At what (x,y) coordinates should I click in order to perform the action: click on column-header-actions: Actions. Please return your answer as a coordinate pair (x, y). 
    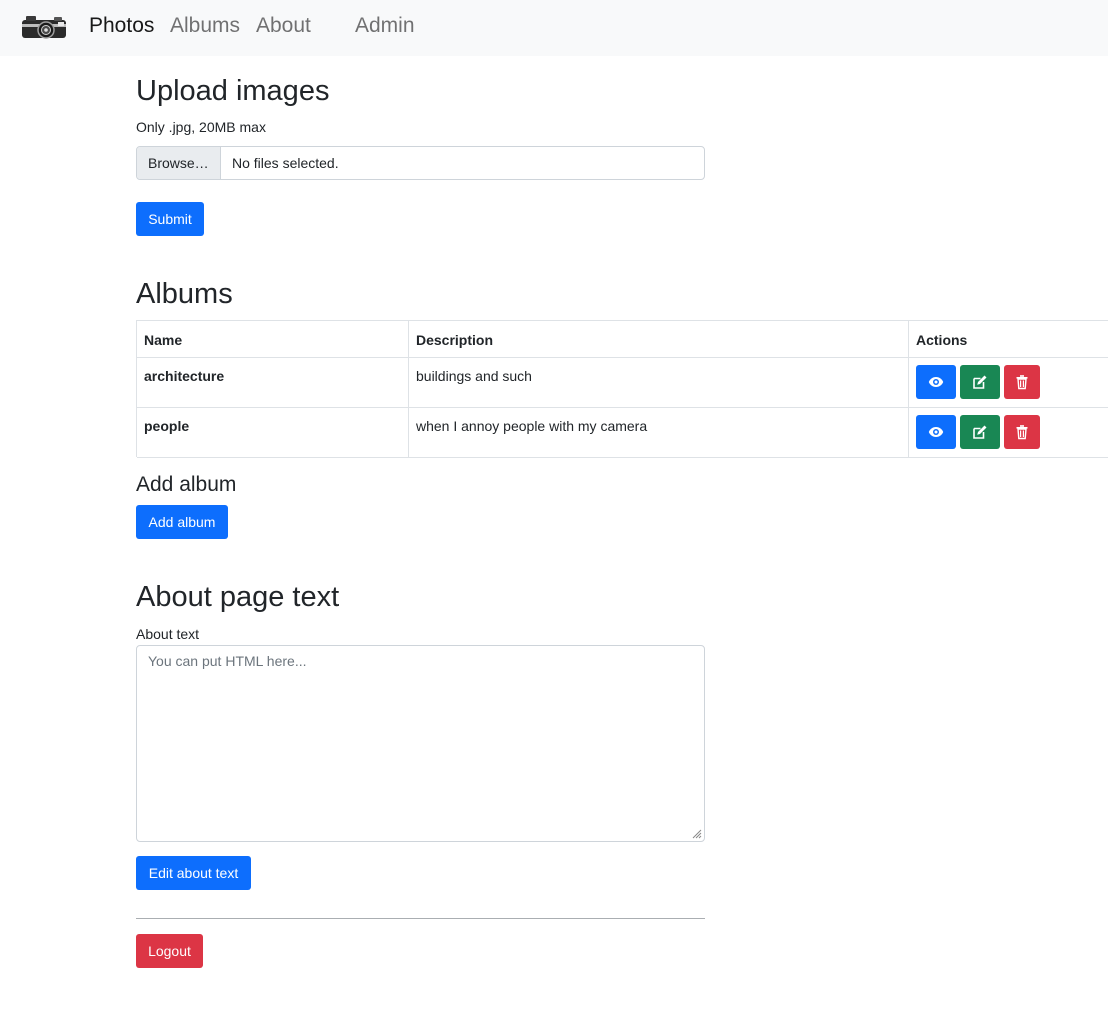
    Looking at the image, I should click on (942, 340).